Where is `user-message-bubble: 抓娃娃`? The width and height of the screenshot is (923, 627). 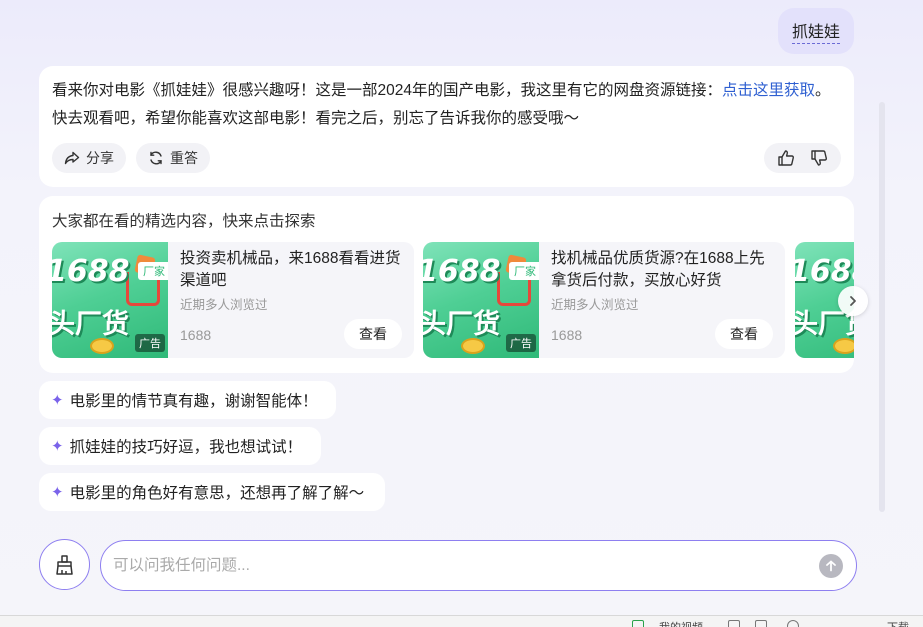 user-message-bubble: 抓娃娃 is located at coordinates (816, 31).